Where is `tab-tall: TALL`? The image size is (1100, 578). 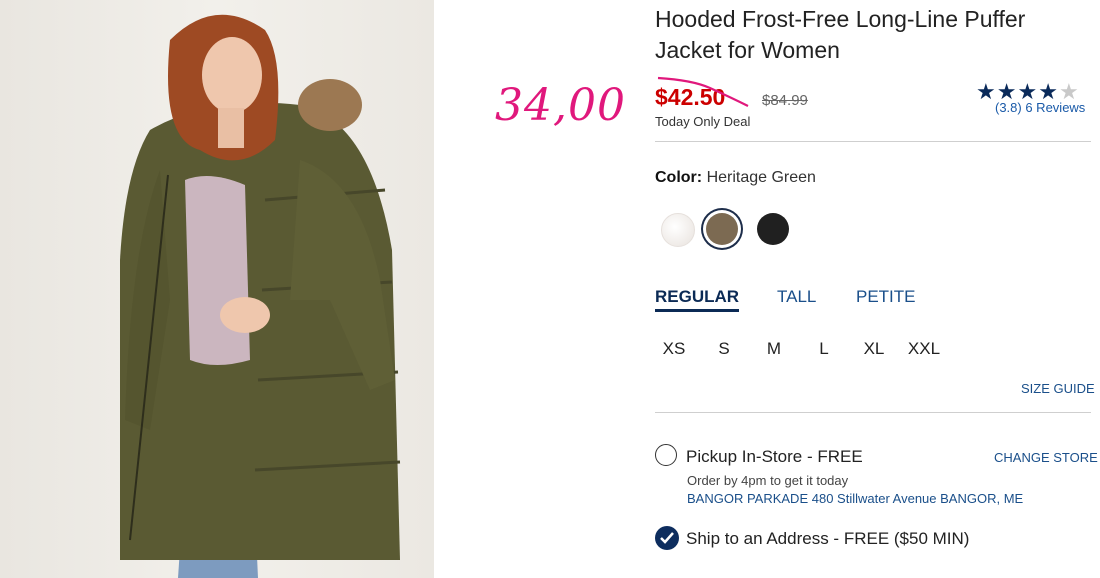
tab-tall: TALL is located at coordinates (796, 297).